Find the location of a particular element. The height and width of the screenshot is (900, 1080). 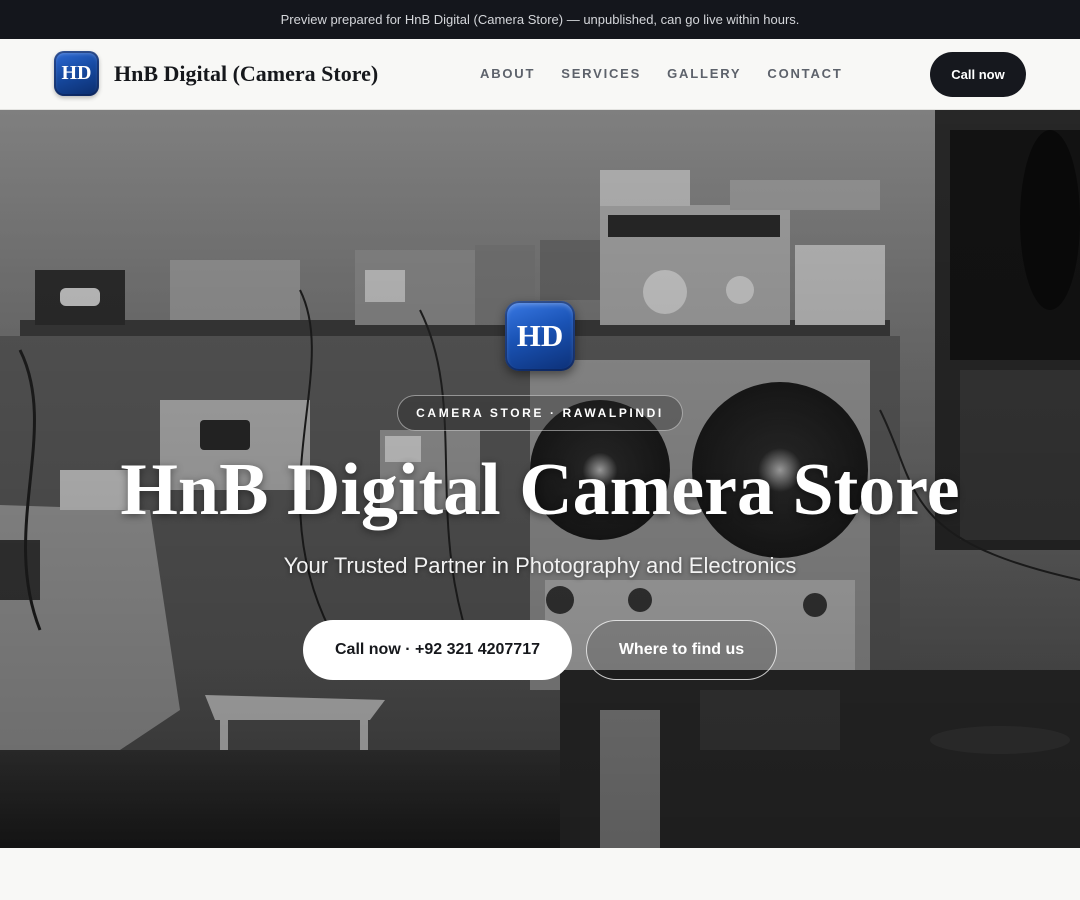

main-nav: ABOUT SERVICES GALLERY CONTACT is located at coordinates (674, 73).